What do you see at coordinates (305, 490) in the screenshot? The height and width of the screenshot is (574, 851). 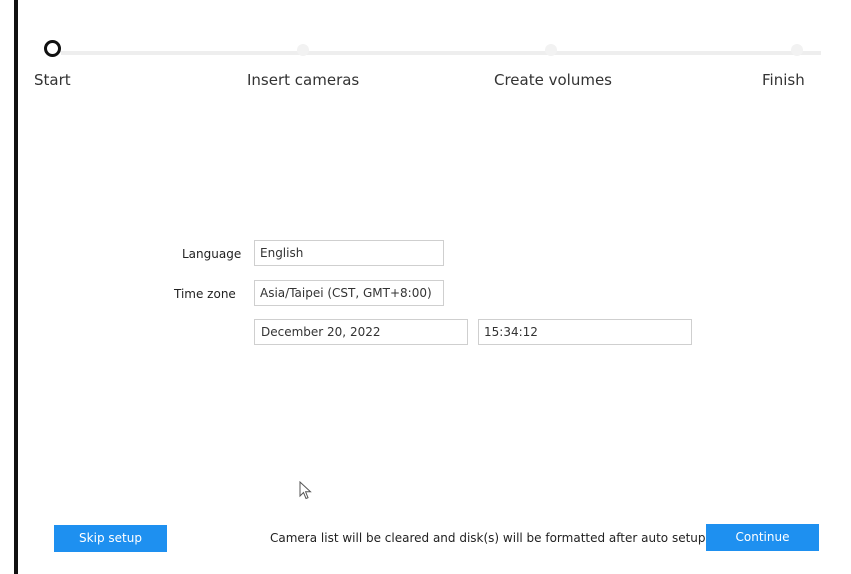 I see `mouse-cursor-icon` at bounding box center [305, 490].